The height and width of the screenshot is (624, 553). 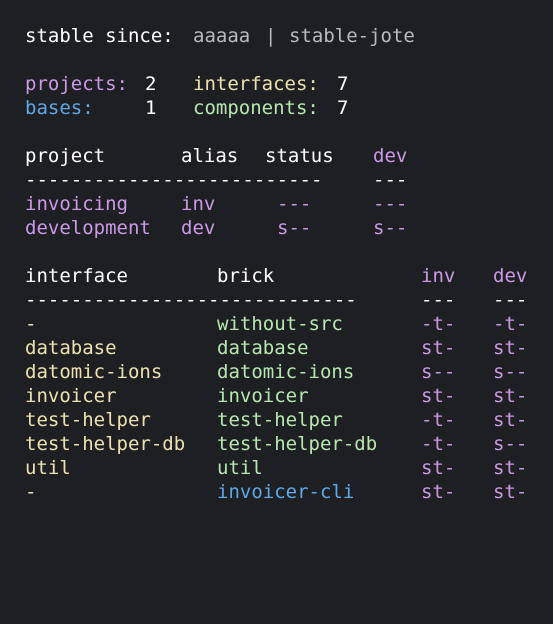 What do you see at coordinates (48, 468) in the screenshot?
I see `brick-interface: util` at bounding box center [48, 468].